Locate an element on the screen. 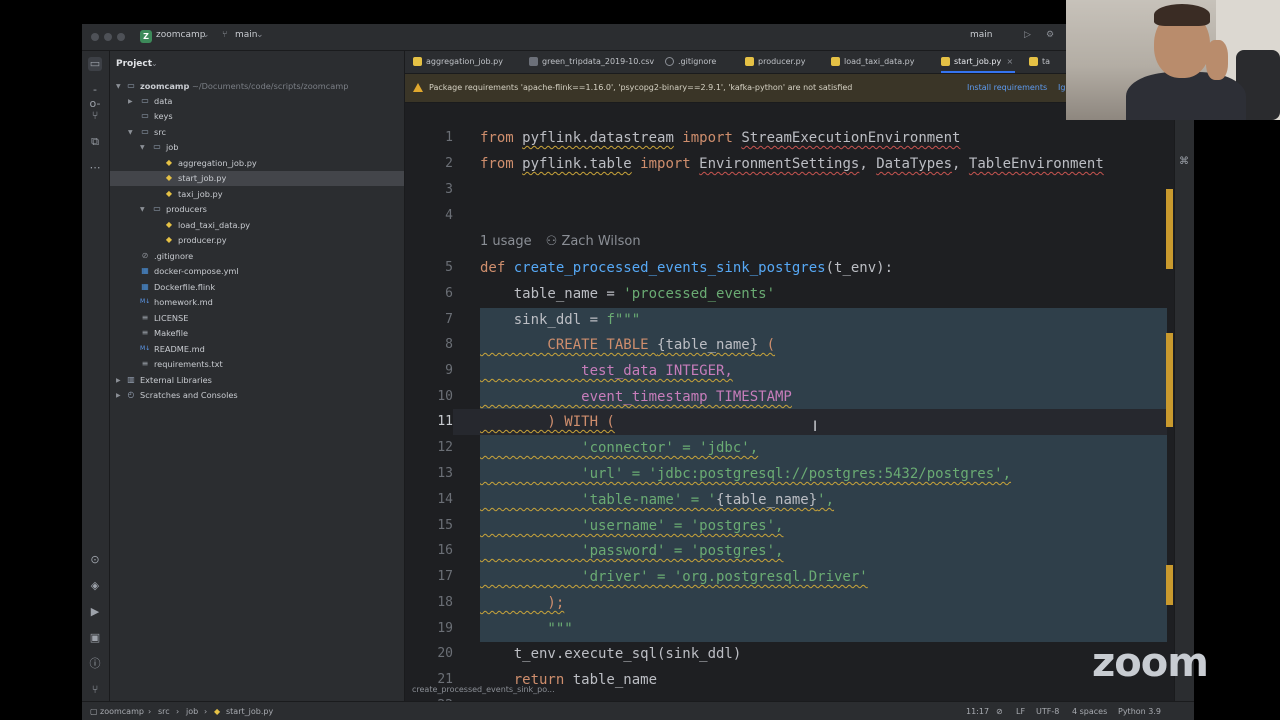 Image resolution: width=1280 pixels, height=720 pixels. title-bar: Z zoomcamp ⌄ ⑂ main ⌄ main ▷ ⚙ is located at coordinates (638, 37).